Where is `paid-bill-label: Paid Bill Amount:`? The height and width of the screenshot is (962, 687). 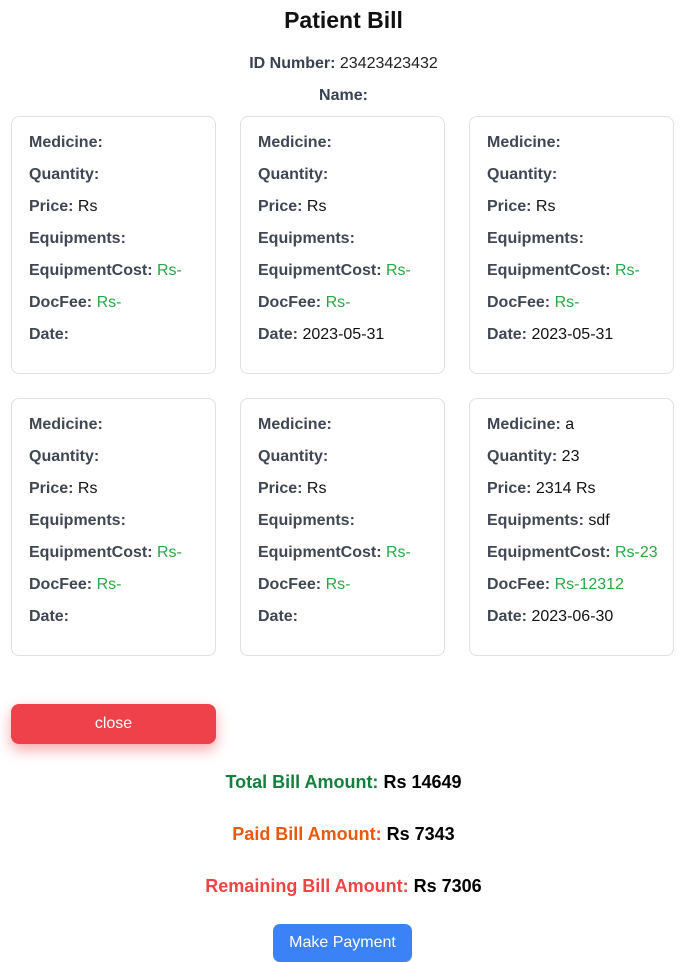
paid-bill-label: Paid Bill Amount: is located at coordinates (307, 834).